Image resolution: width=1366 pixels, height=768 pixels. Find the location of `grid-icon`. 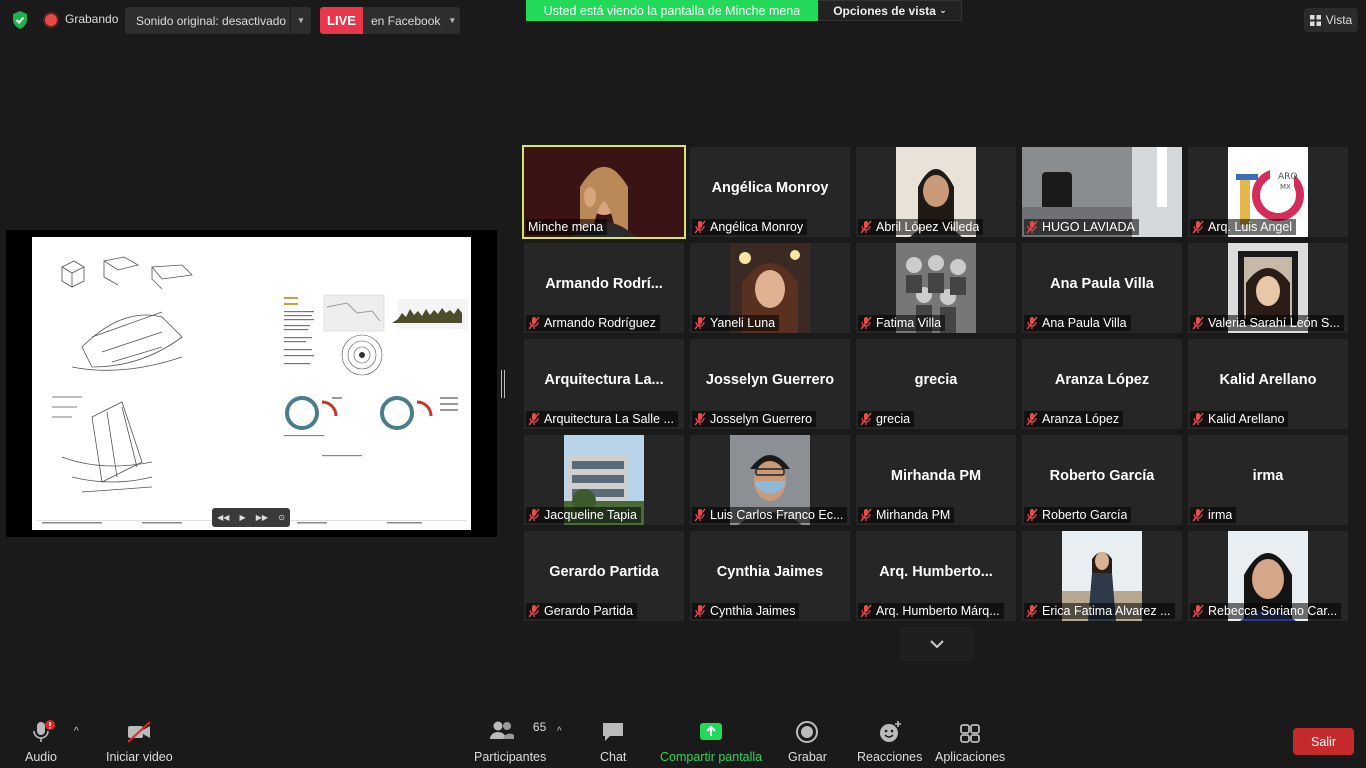

grid-icon is located at coordinates (1315, 20).